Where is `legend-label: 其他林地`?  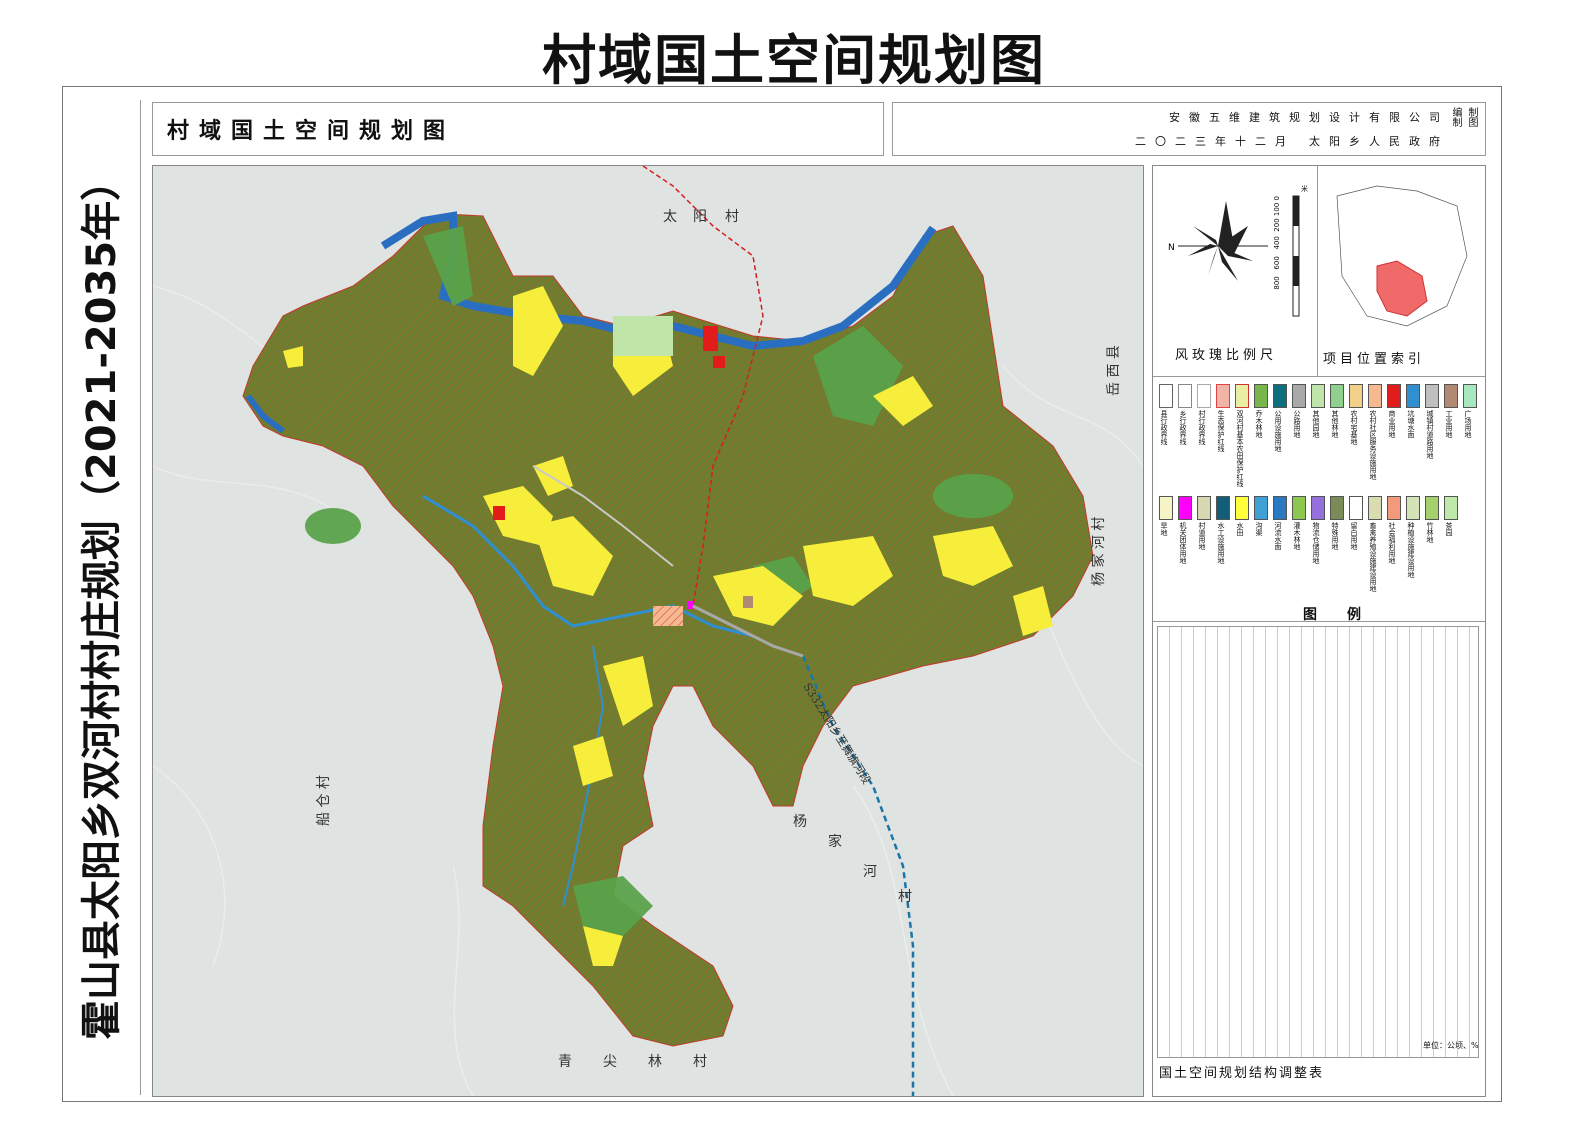 legend-label: 其他林地 is located at coordinates (1335, 424).